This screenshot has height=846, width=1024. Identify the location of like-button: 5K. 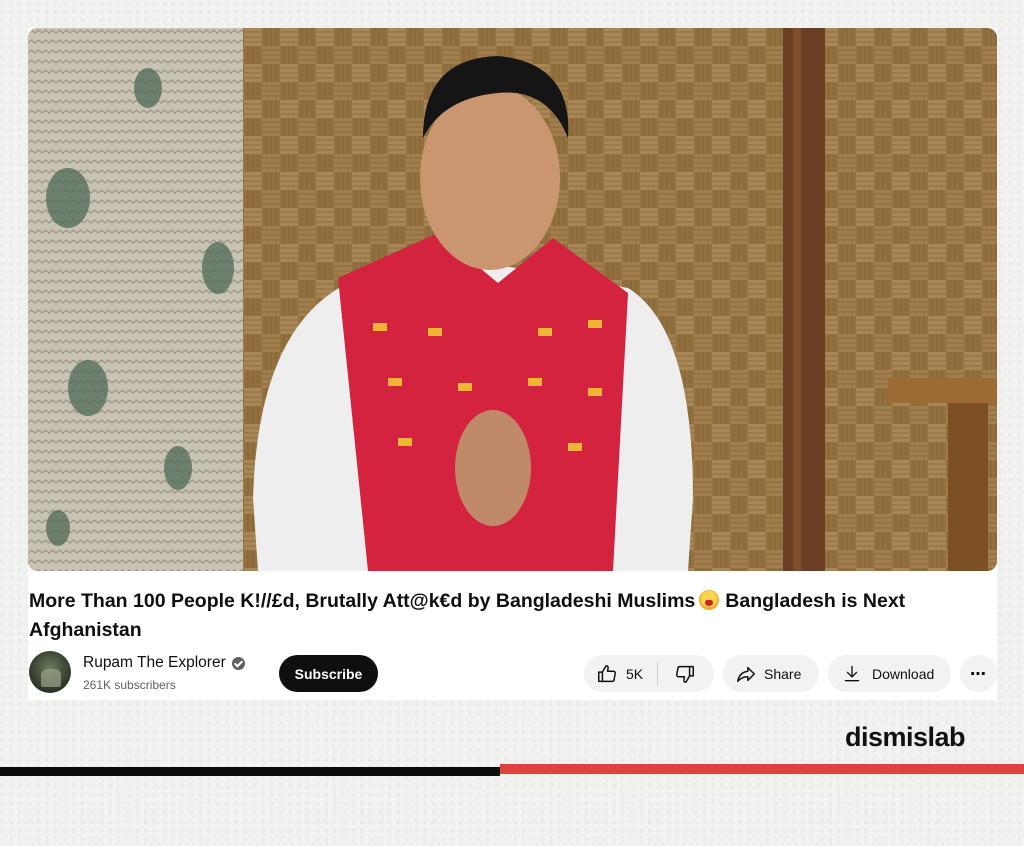
(620, 673).